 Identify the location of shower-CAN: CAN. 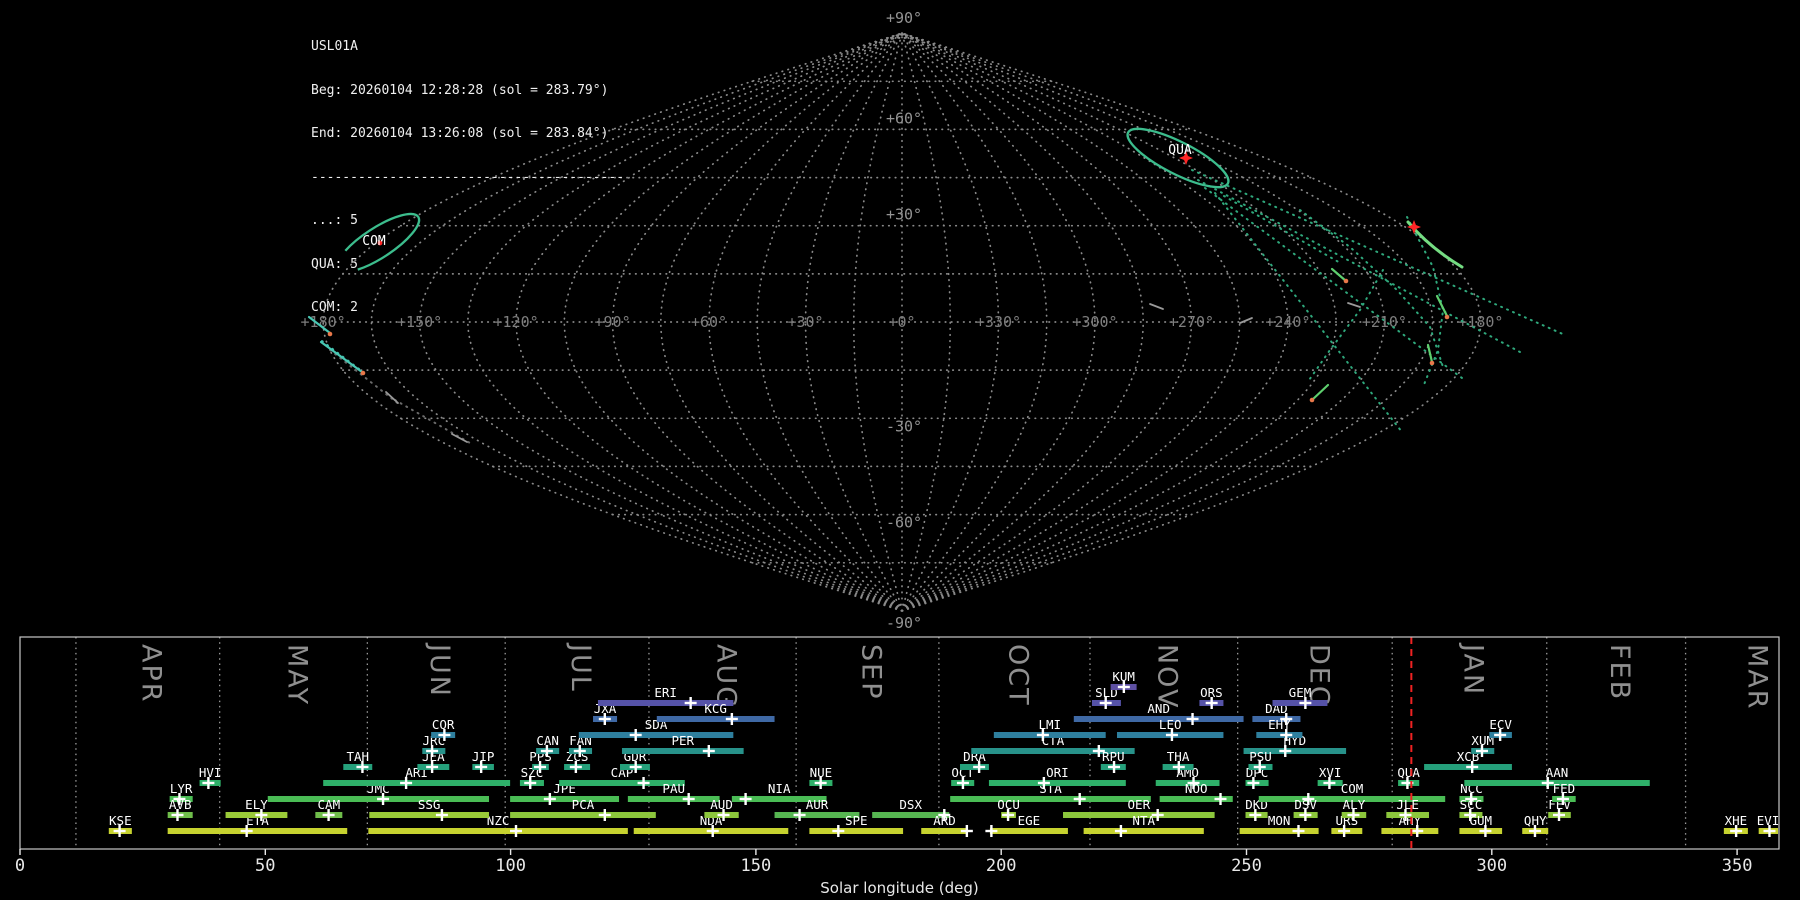
(548, 745).